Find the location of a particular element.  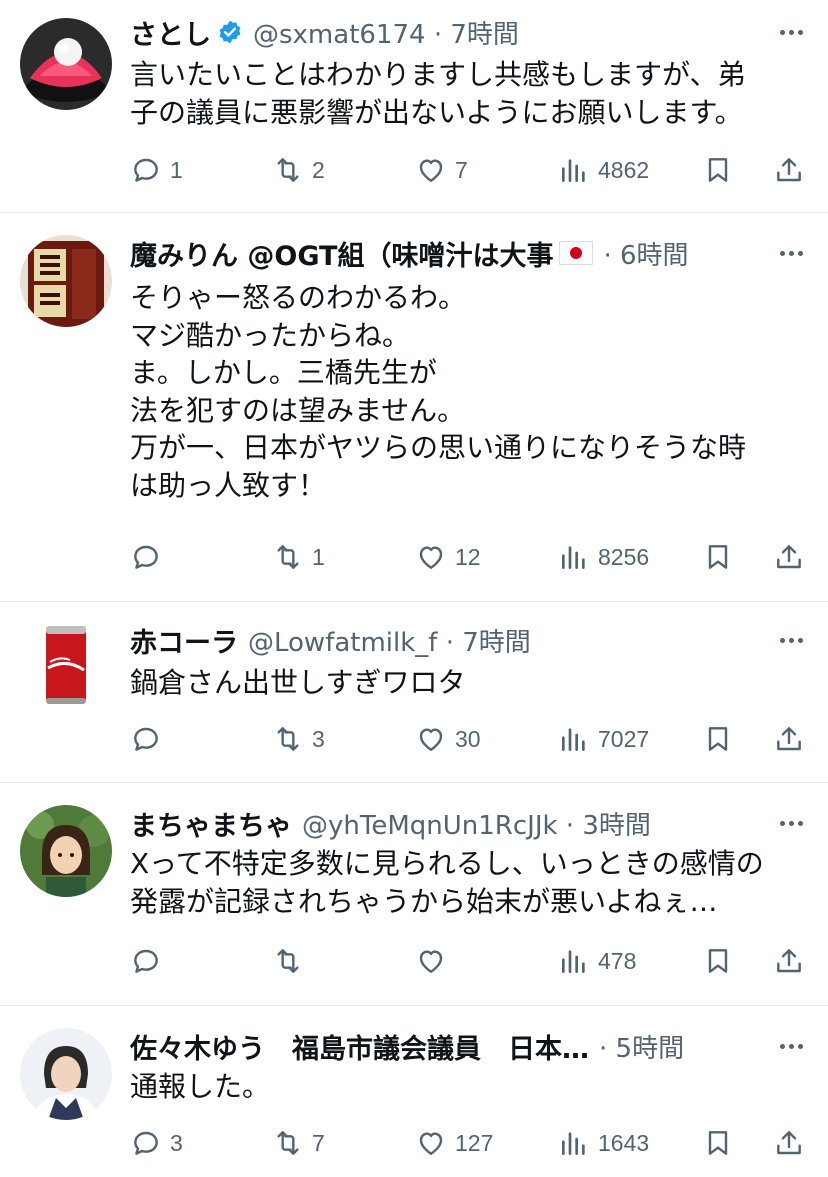

view-count: 4862 is located at coordinates (624, 169).